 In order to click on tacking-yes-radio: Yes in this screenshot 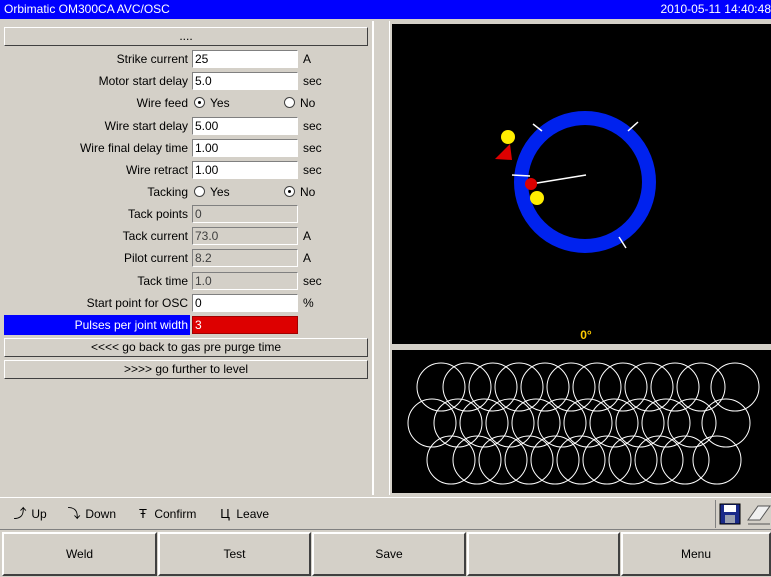, I will do `click(212, 192)`.